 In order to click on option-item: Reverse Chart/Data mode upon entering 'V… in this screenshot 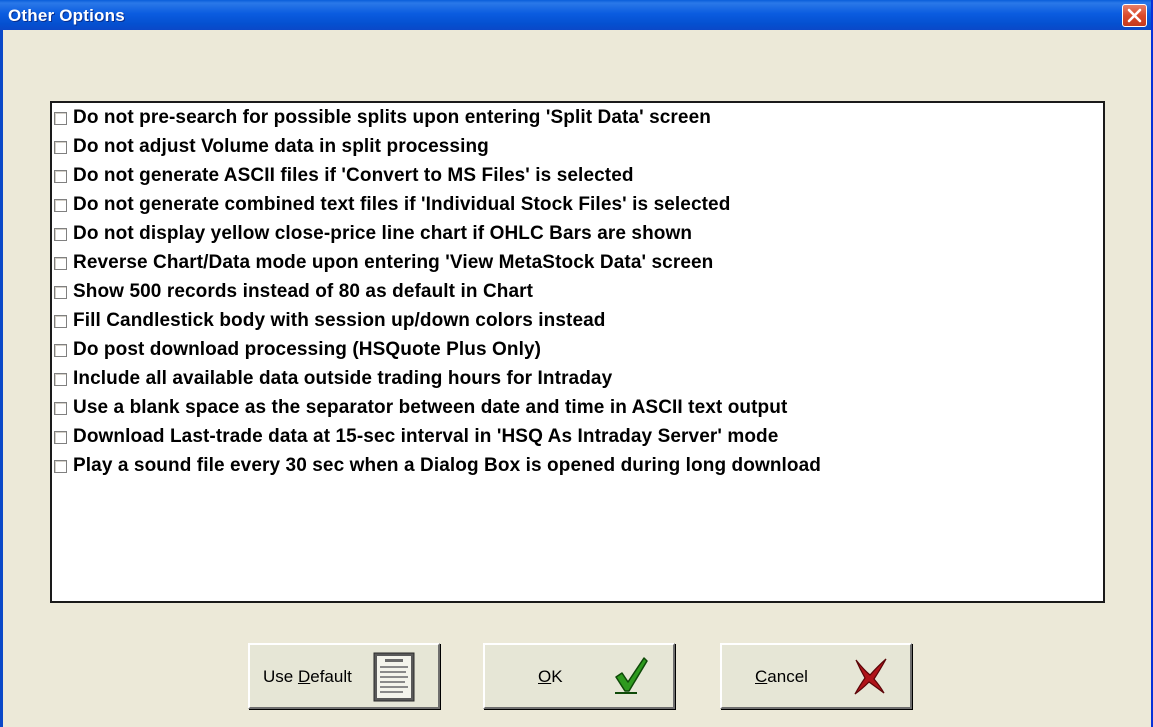, I will do `click(574, 263)`.